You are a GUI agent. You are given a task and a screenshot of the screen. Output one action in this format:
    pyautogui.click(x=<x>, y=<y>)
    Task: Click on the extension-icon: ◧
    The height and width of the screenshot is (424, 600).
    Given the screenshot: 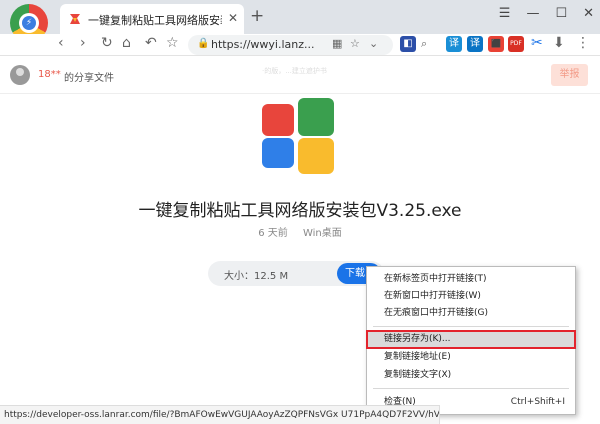 What is the action you would take?
    pyautogui.click(x=408, y=44)
    